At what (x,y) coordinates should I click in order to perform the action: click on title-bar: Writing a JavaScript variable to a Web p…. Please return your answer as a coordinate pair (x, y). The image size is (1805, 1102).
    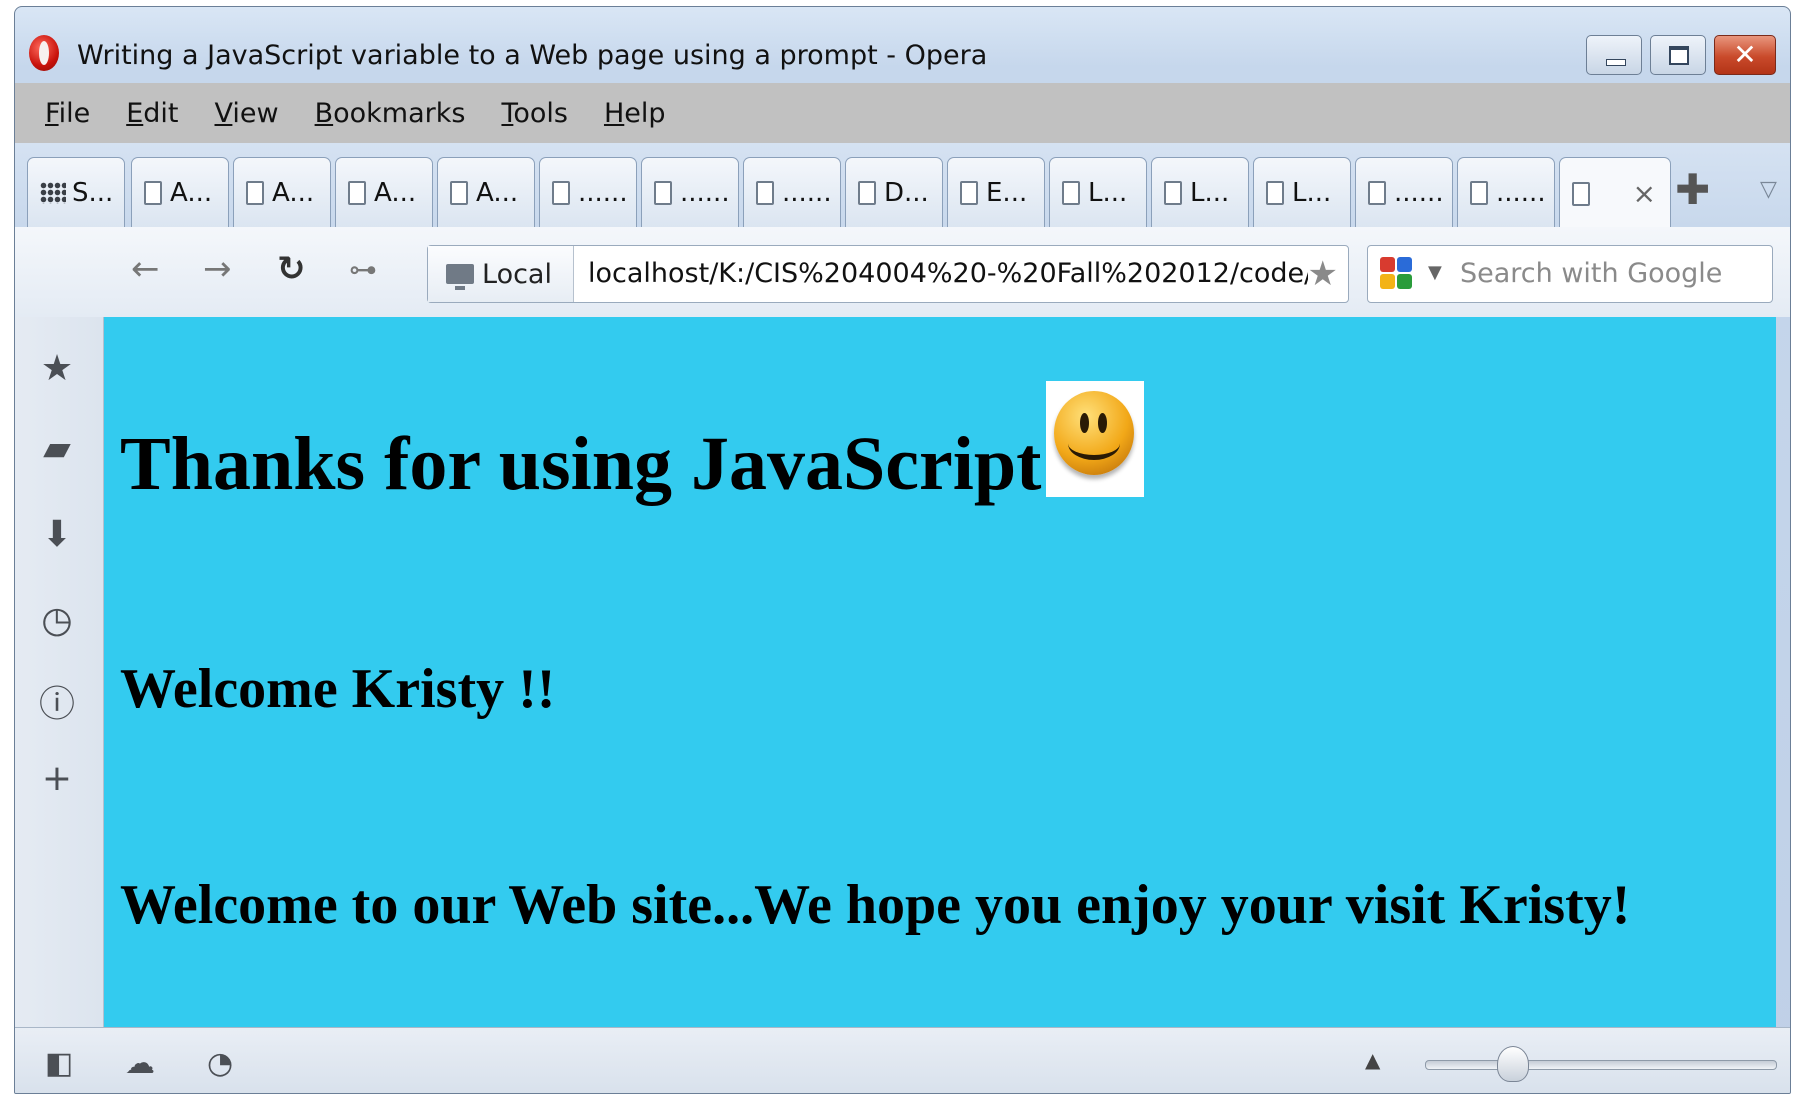
    Looking at the image, I should click on (902, 45).